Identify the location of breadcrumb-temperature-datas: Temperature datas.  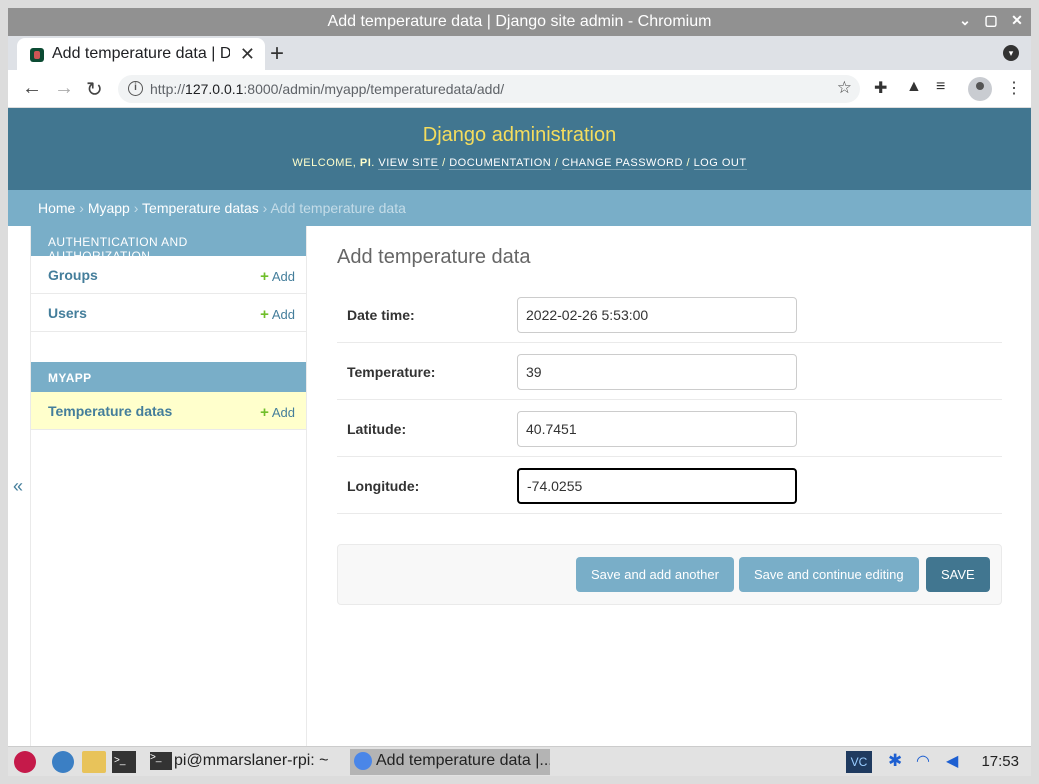
(200, 208).